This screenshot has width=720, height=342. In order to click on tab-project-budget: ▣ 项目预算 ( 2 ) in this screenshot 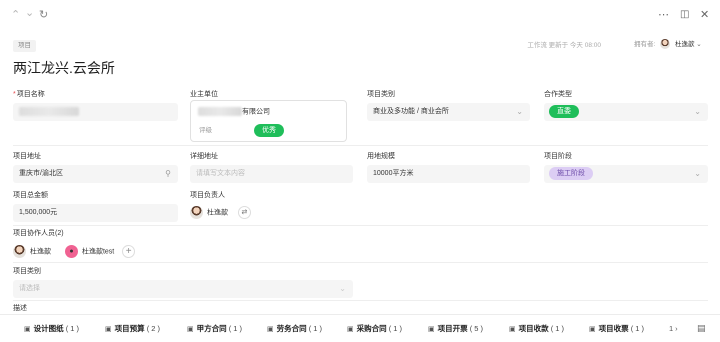, I will do `click(132, 329)`.